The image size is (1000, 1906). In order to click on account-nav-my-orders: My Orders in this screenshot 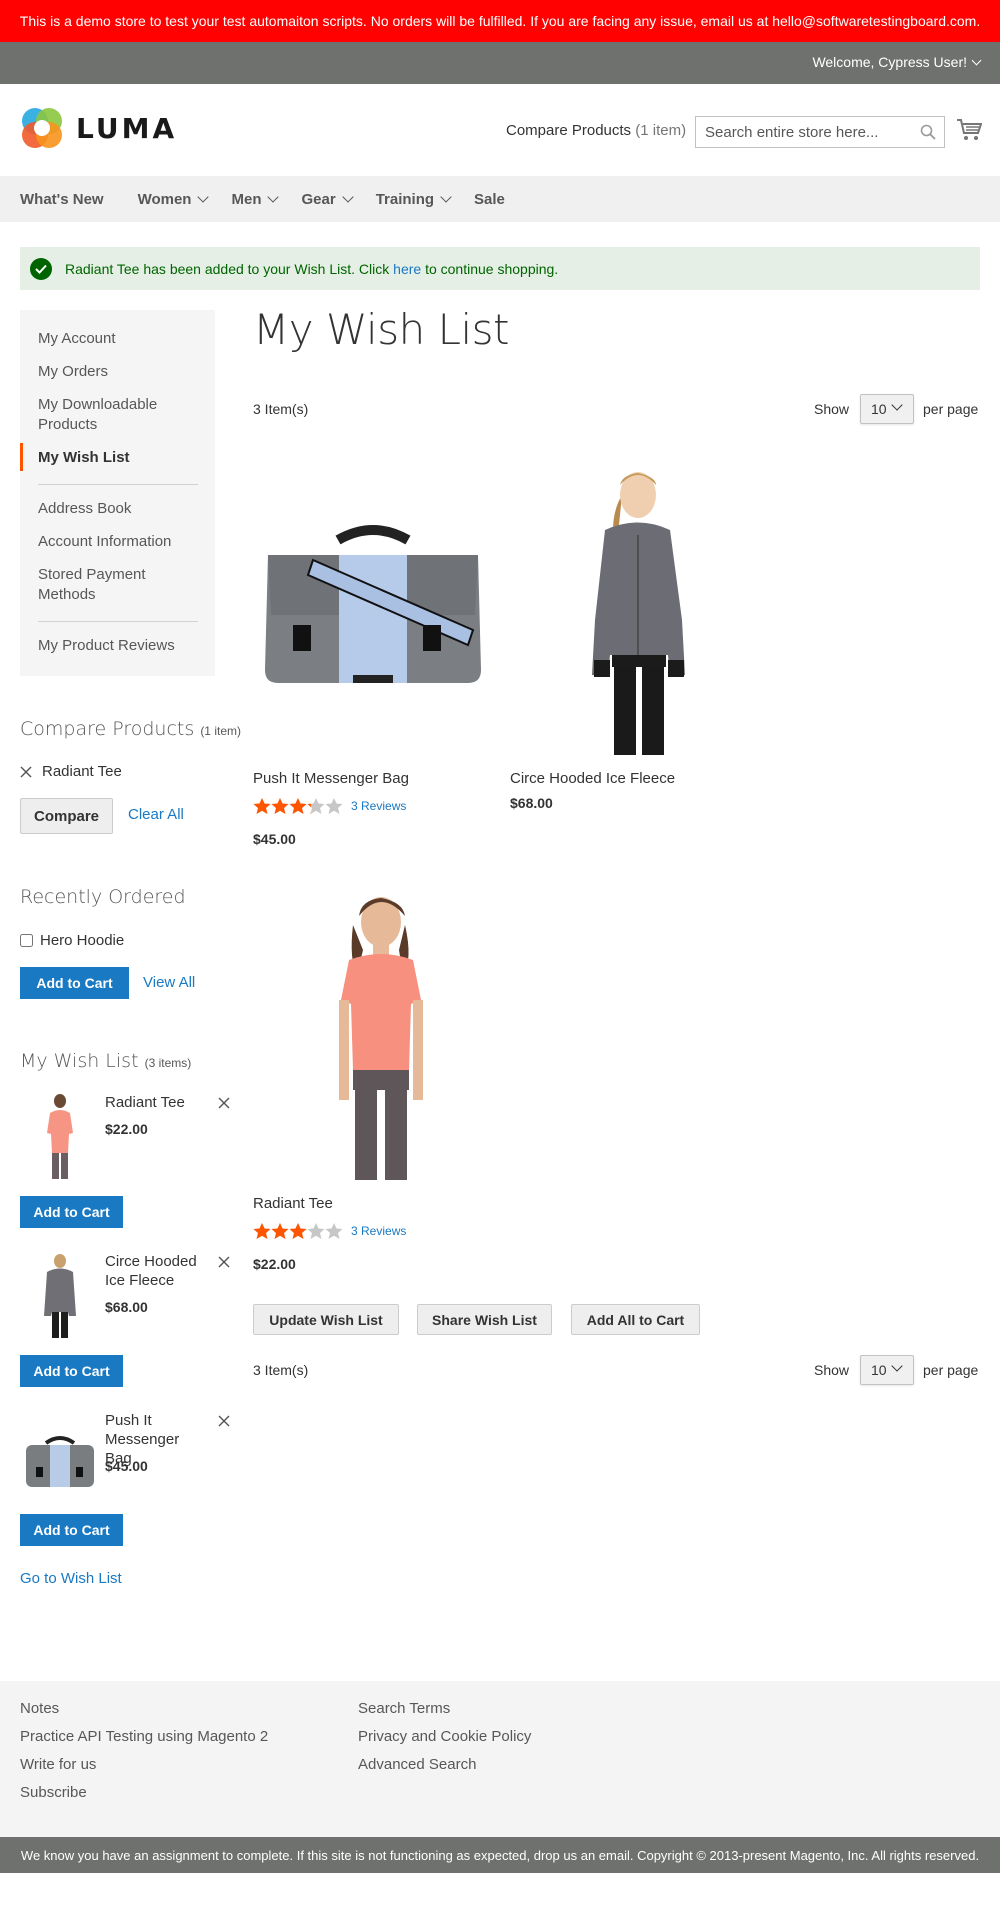, I will do `click(73, 372)`.